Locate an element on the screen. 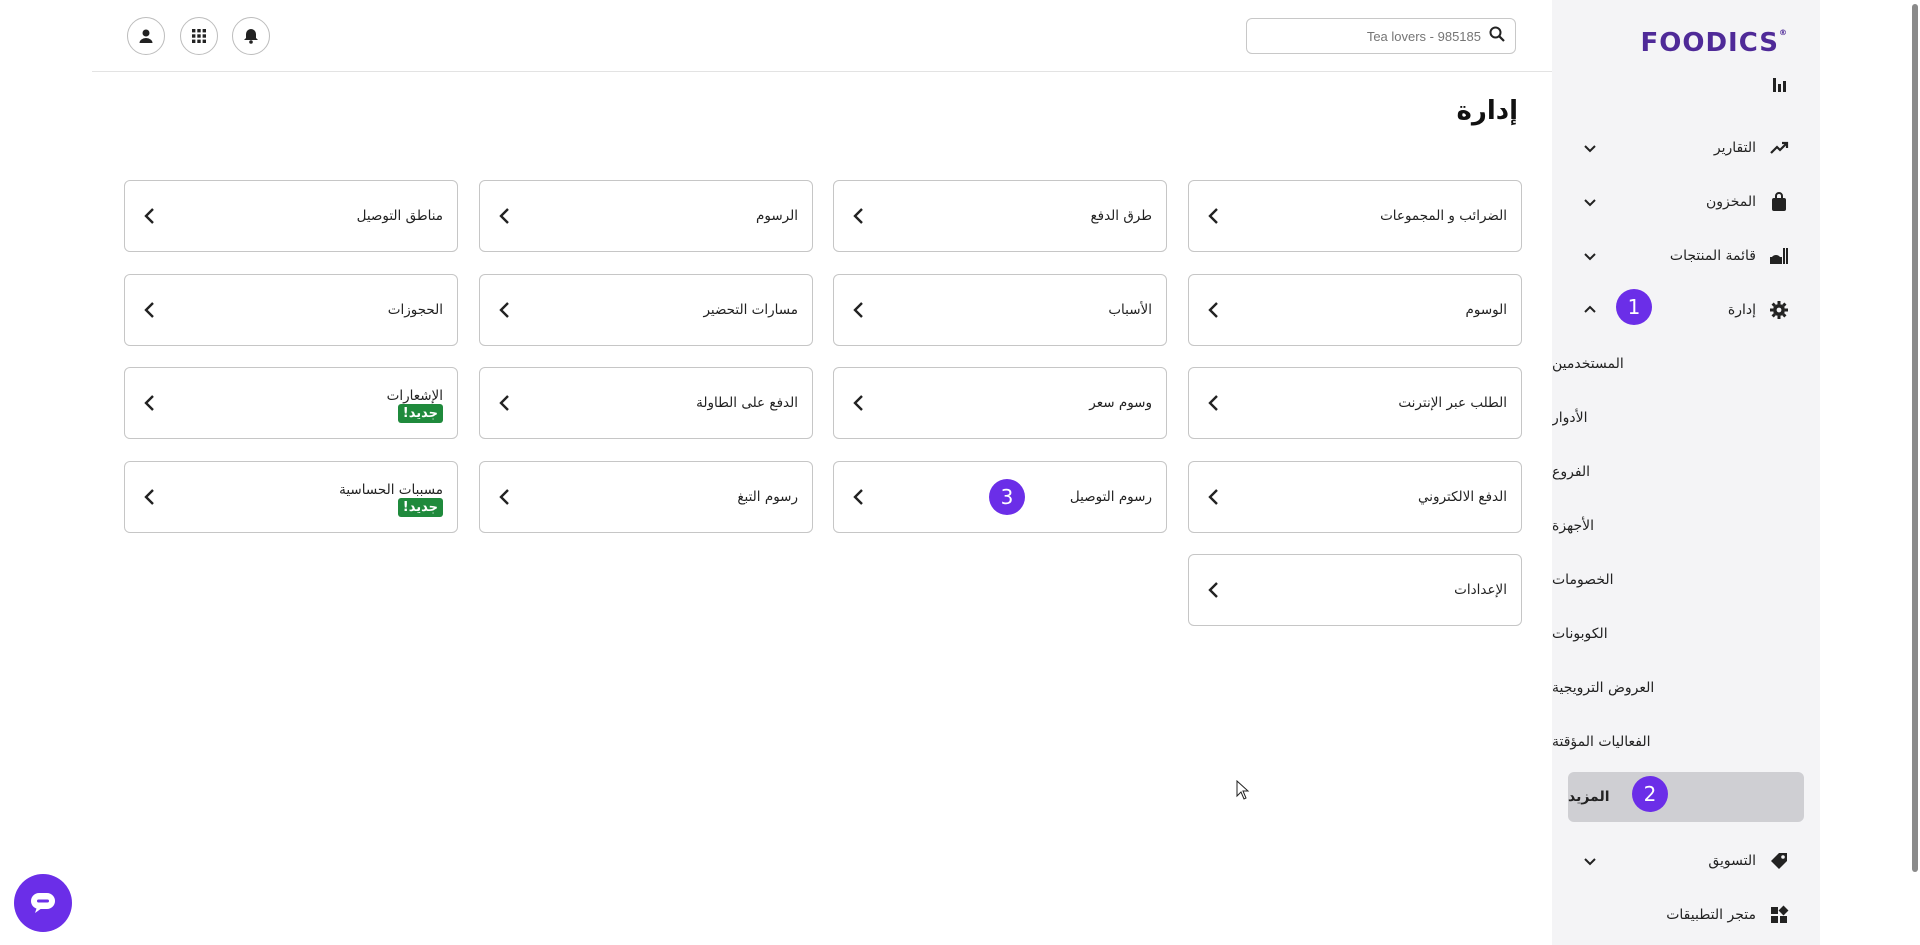 Image resolution: width=1920 pixels, height=945 pixels. top-bar is located at coordinates (822, 36).